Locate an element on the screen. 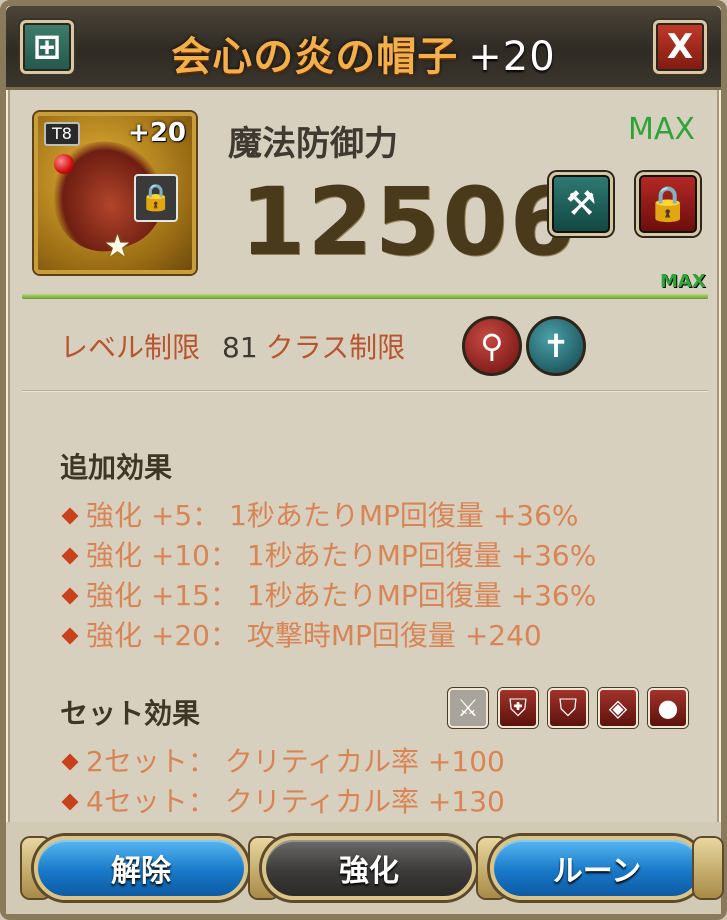 Image resolution: width=727 pixels, height=920 pixels. close-icon: X is located at coordinates (680, 47).